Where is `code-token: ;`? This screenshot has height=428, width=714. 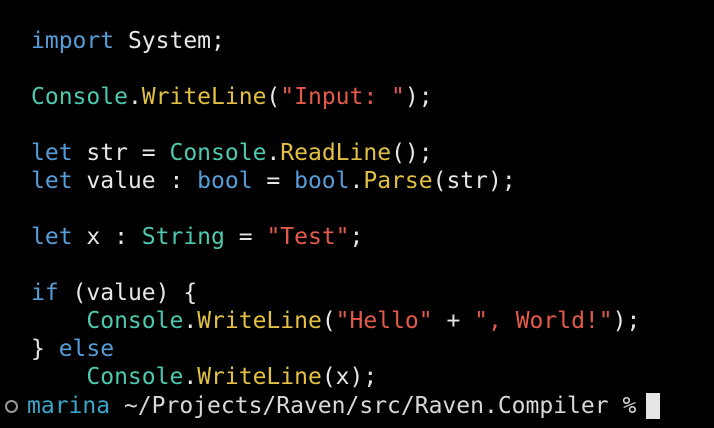 code-token: ; is located at coordinates (356, 237).